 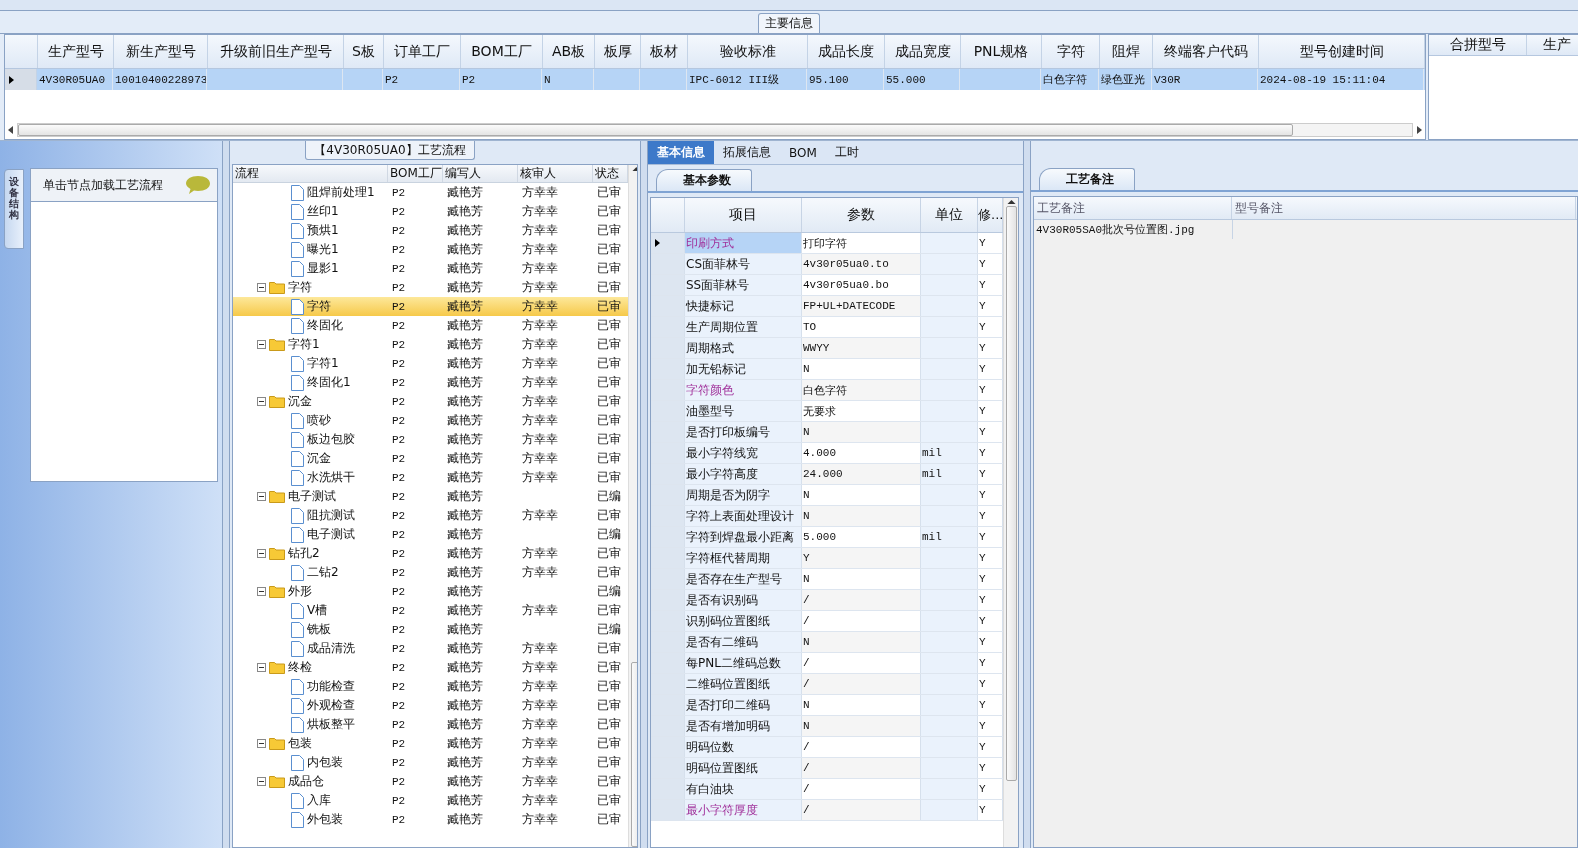 I want to click on column-header: 项目, so click(x=743, y=215).